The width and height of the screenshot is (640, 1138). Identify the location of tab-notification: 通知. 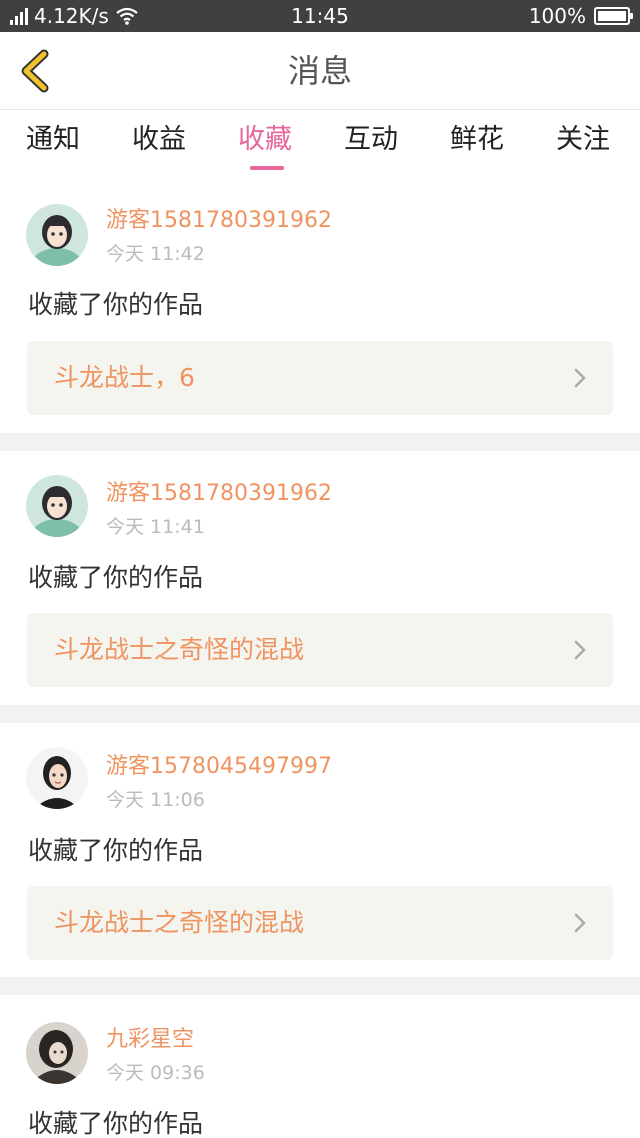
(53, 140).